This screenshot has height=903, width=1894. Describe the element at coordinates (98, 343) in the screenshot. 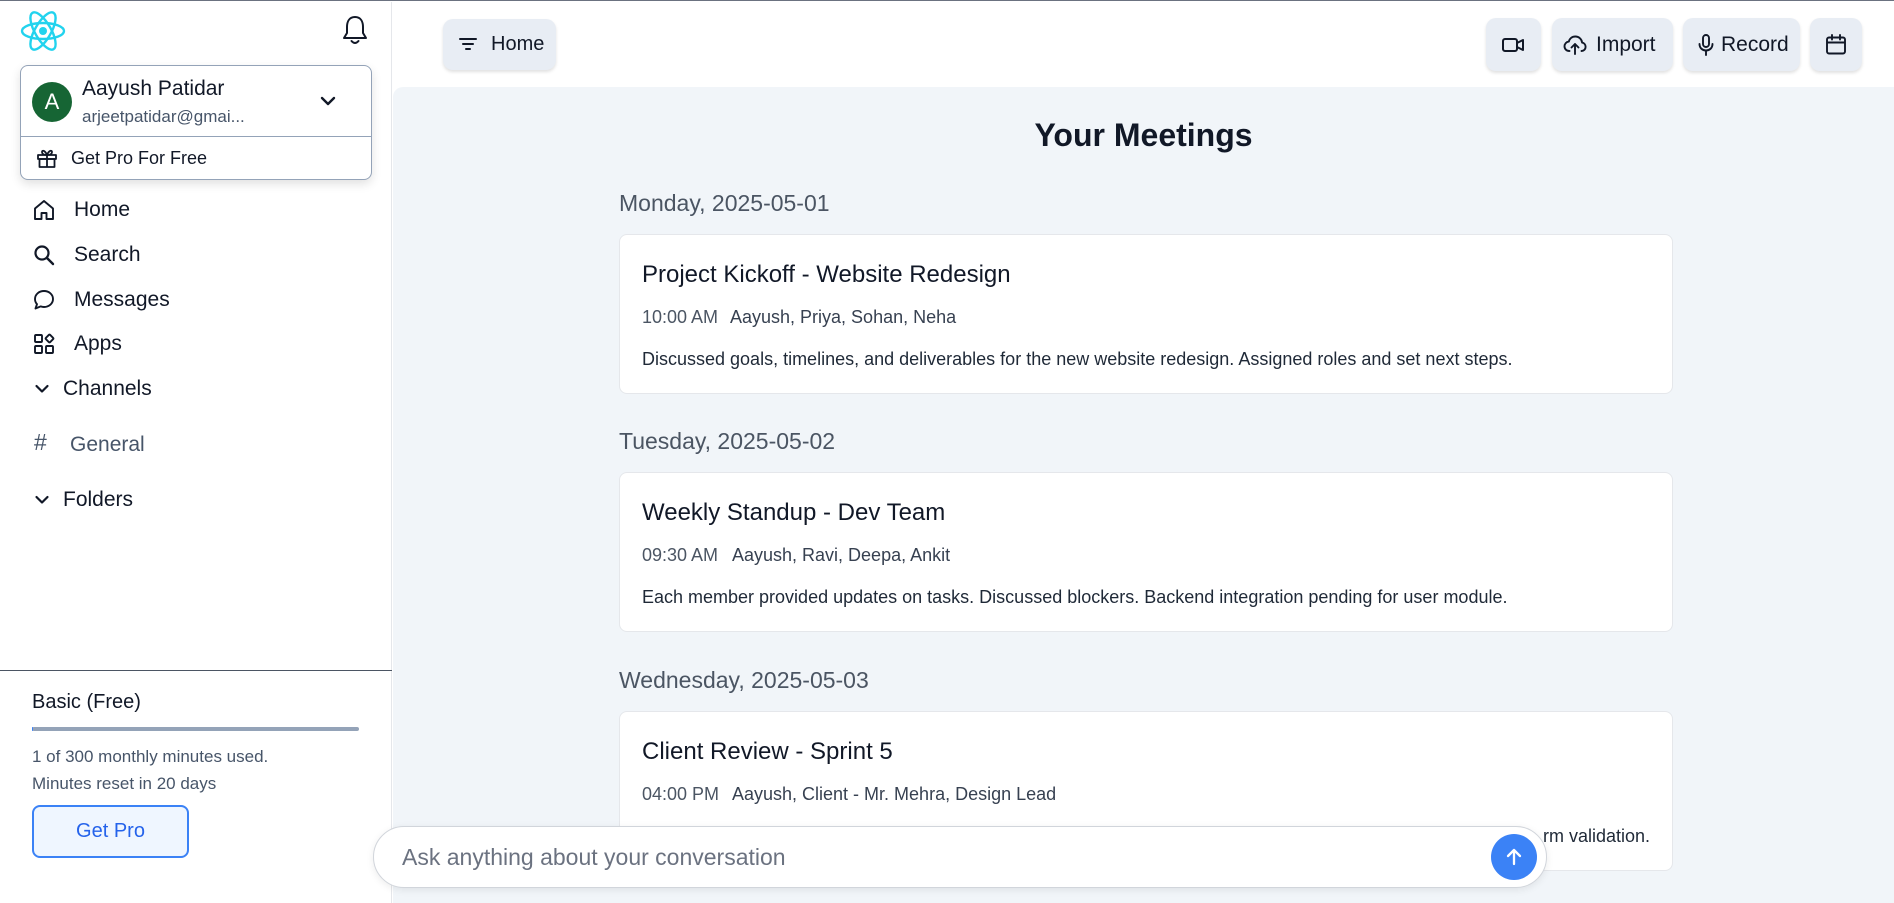

I see `sidebar-item-label: Apps` at that location.